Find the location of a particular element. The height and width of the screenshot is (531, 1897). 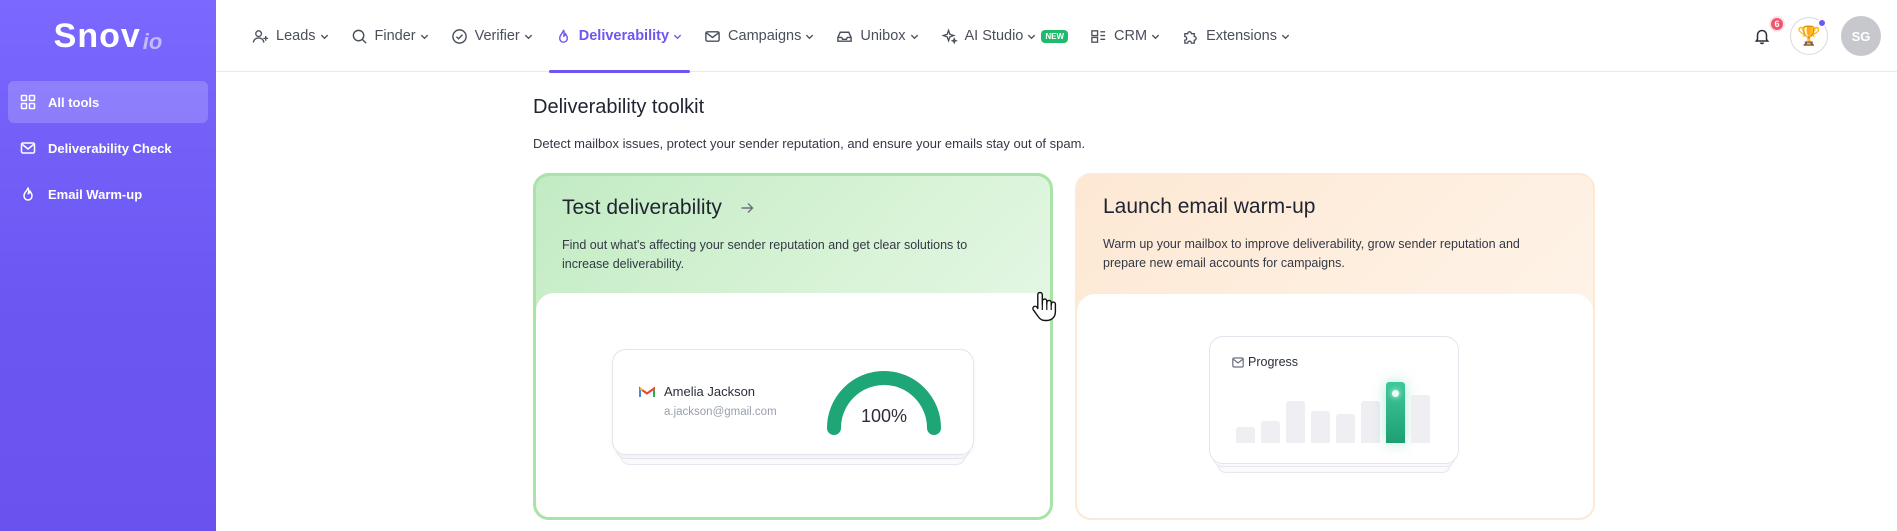

nav-label: CRM is located at coordinates (1131, 36).